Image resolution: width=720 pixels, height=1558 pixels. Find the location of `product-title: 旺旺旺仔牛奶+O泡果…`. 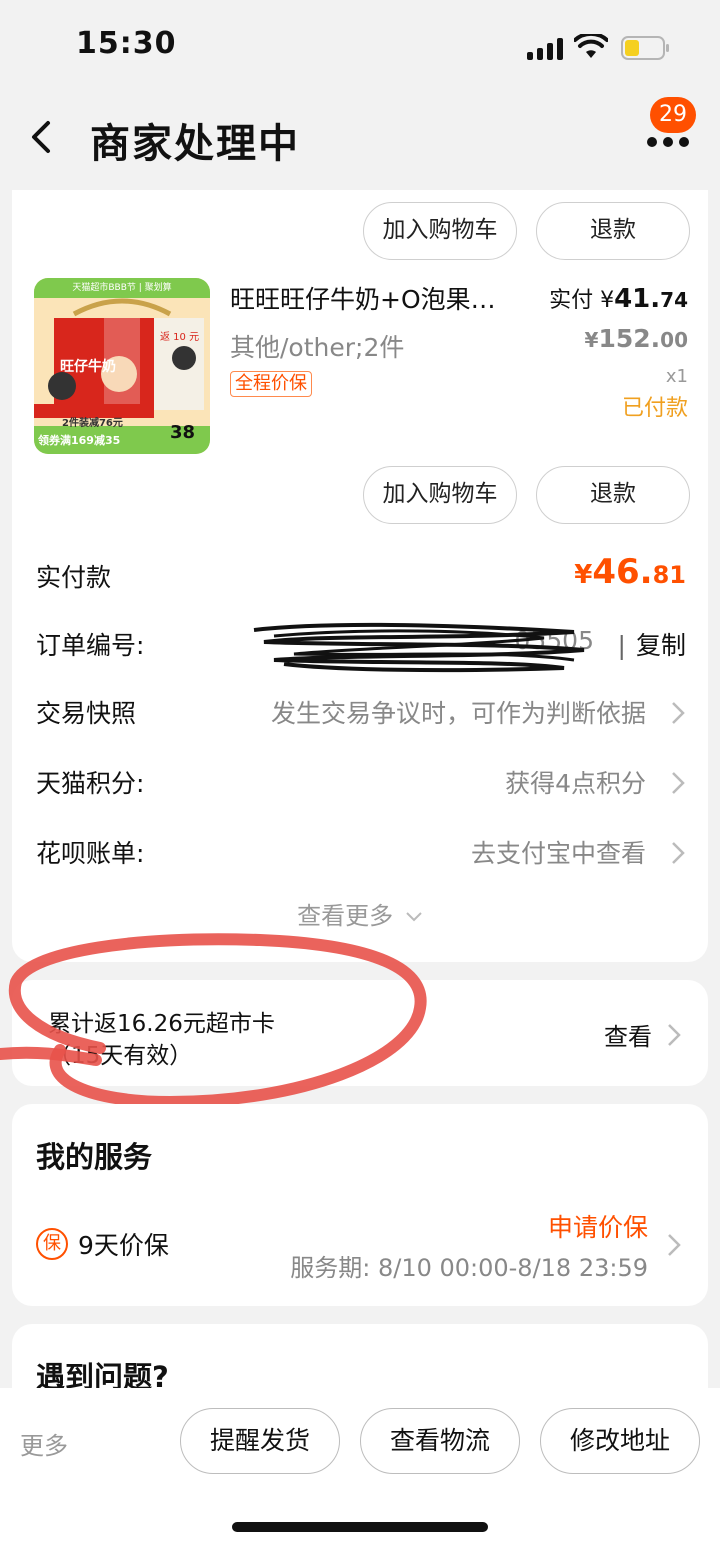

product-title: 旺旺旺仔牛奶+O泡果… is located at coordinates (380, 298).